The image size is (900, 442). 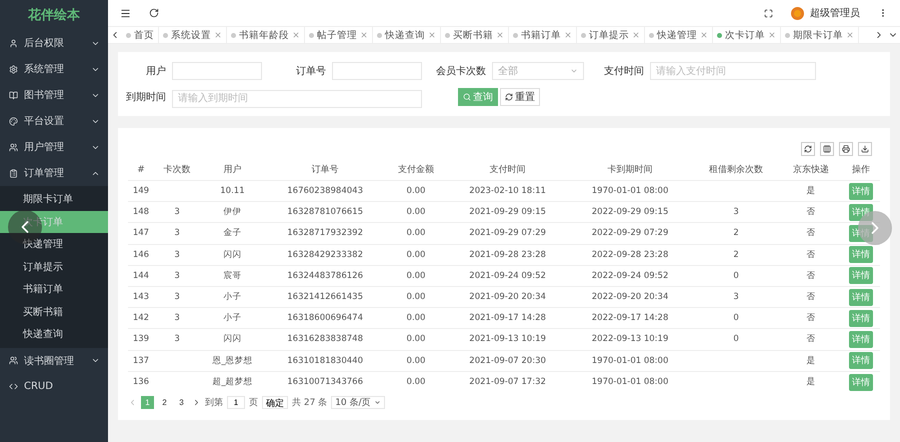 What do you see at coordinates (196, 403) in the screenshot?
I see `next-page-icon` at bounding box center [196, 403].